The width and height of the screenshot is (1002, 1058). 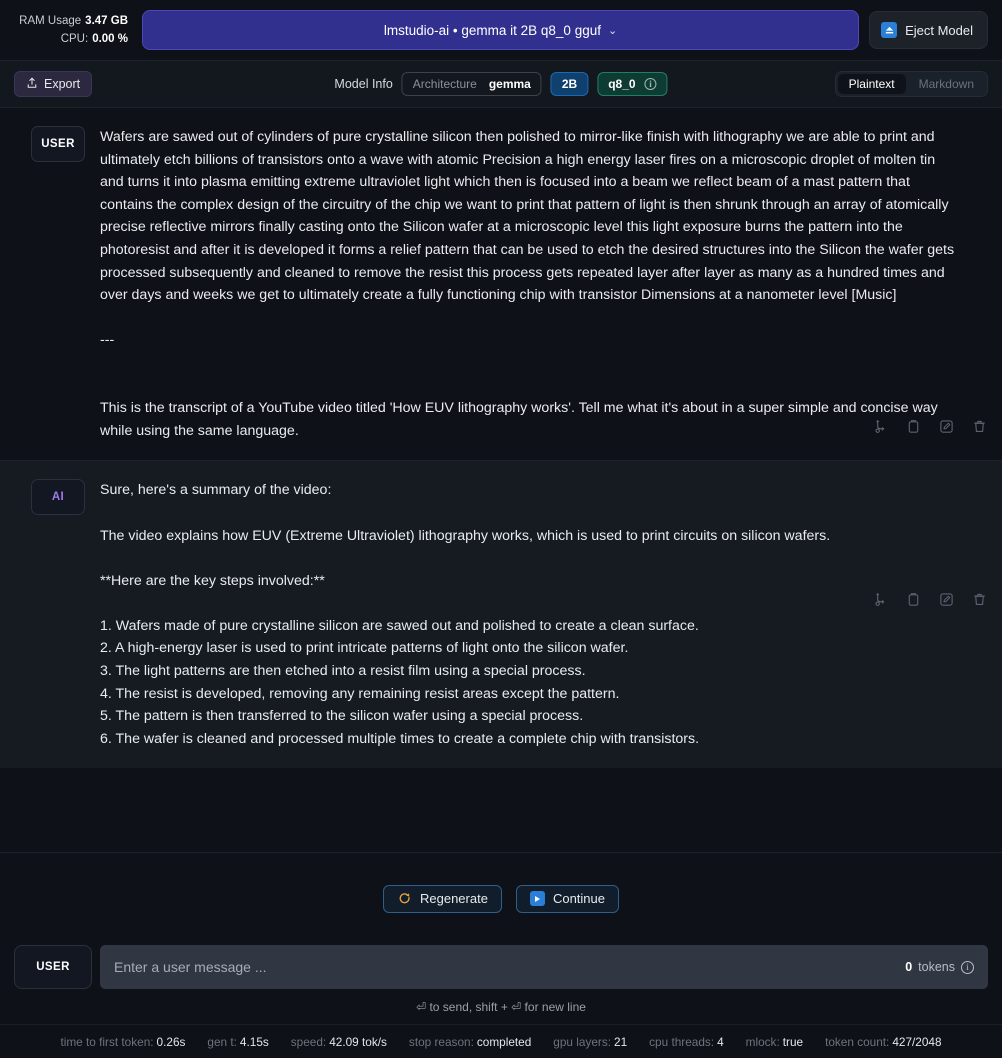 I want to click on stat-time-to-first-token: time to first token: 0.26s, so click(x=122, y=1042).